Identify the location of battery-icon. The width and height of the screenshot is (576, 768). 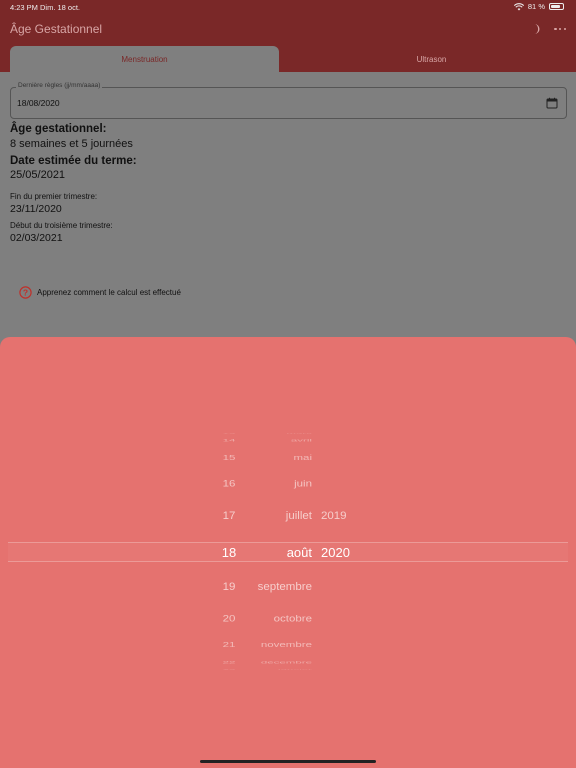
(556, 6).